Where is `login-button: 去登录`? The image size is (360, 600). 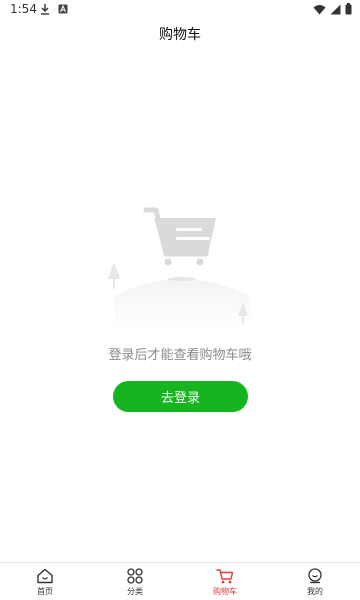 login-button: 去登录 is located at coordinates (180, 396).